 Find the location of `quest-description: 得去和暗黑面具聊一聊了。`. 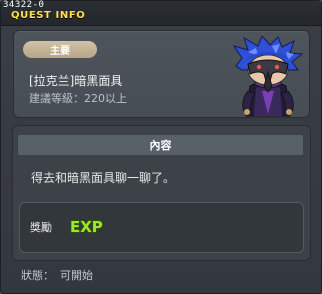

quest-description: 得去和暗黑面具聊一聊了。 is located at coordinates (103, 178).